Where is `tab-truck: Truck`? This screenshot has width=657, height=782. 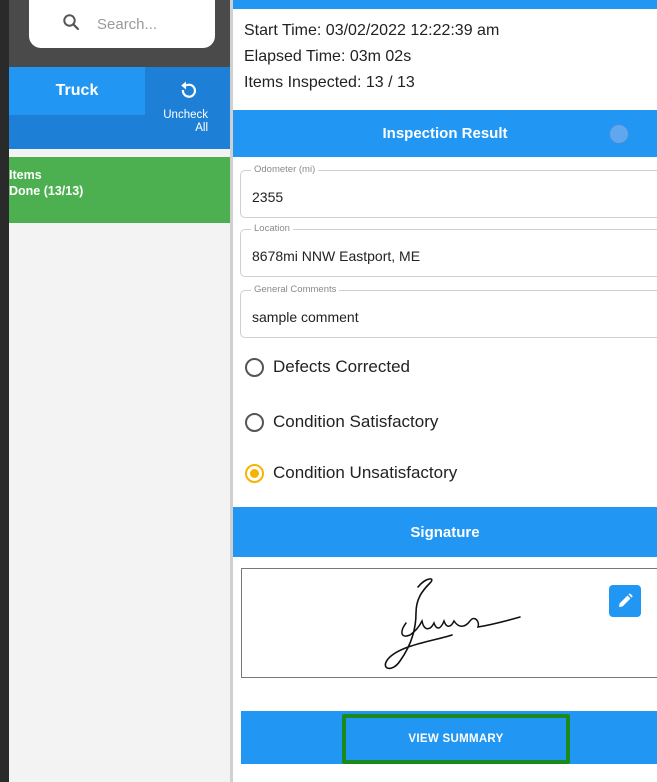 tab-truck: Truck is located at coordinates (77, 91).